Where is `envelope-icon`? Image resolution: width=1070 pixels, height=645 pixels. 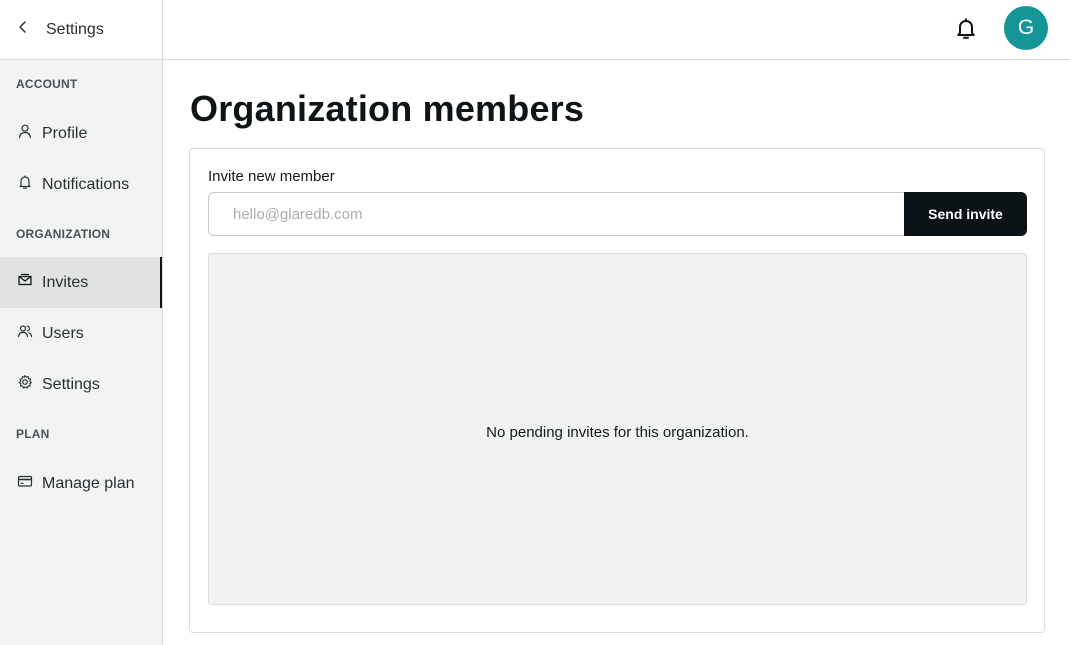 envelope-icon is located at coordinates (25, 282).